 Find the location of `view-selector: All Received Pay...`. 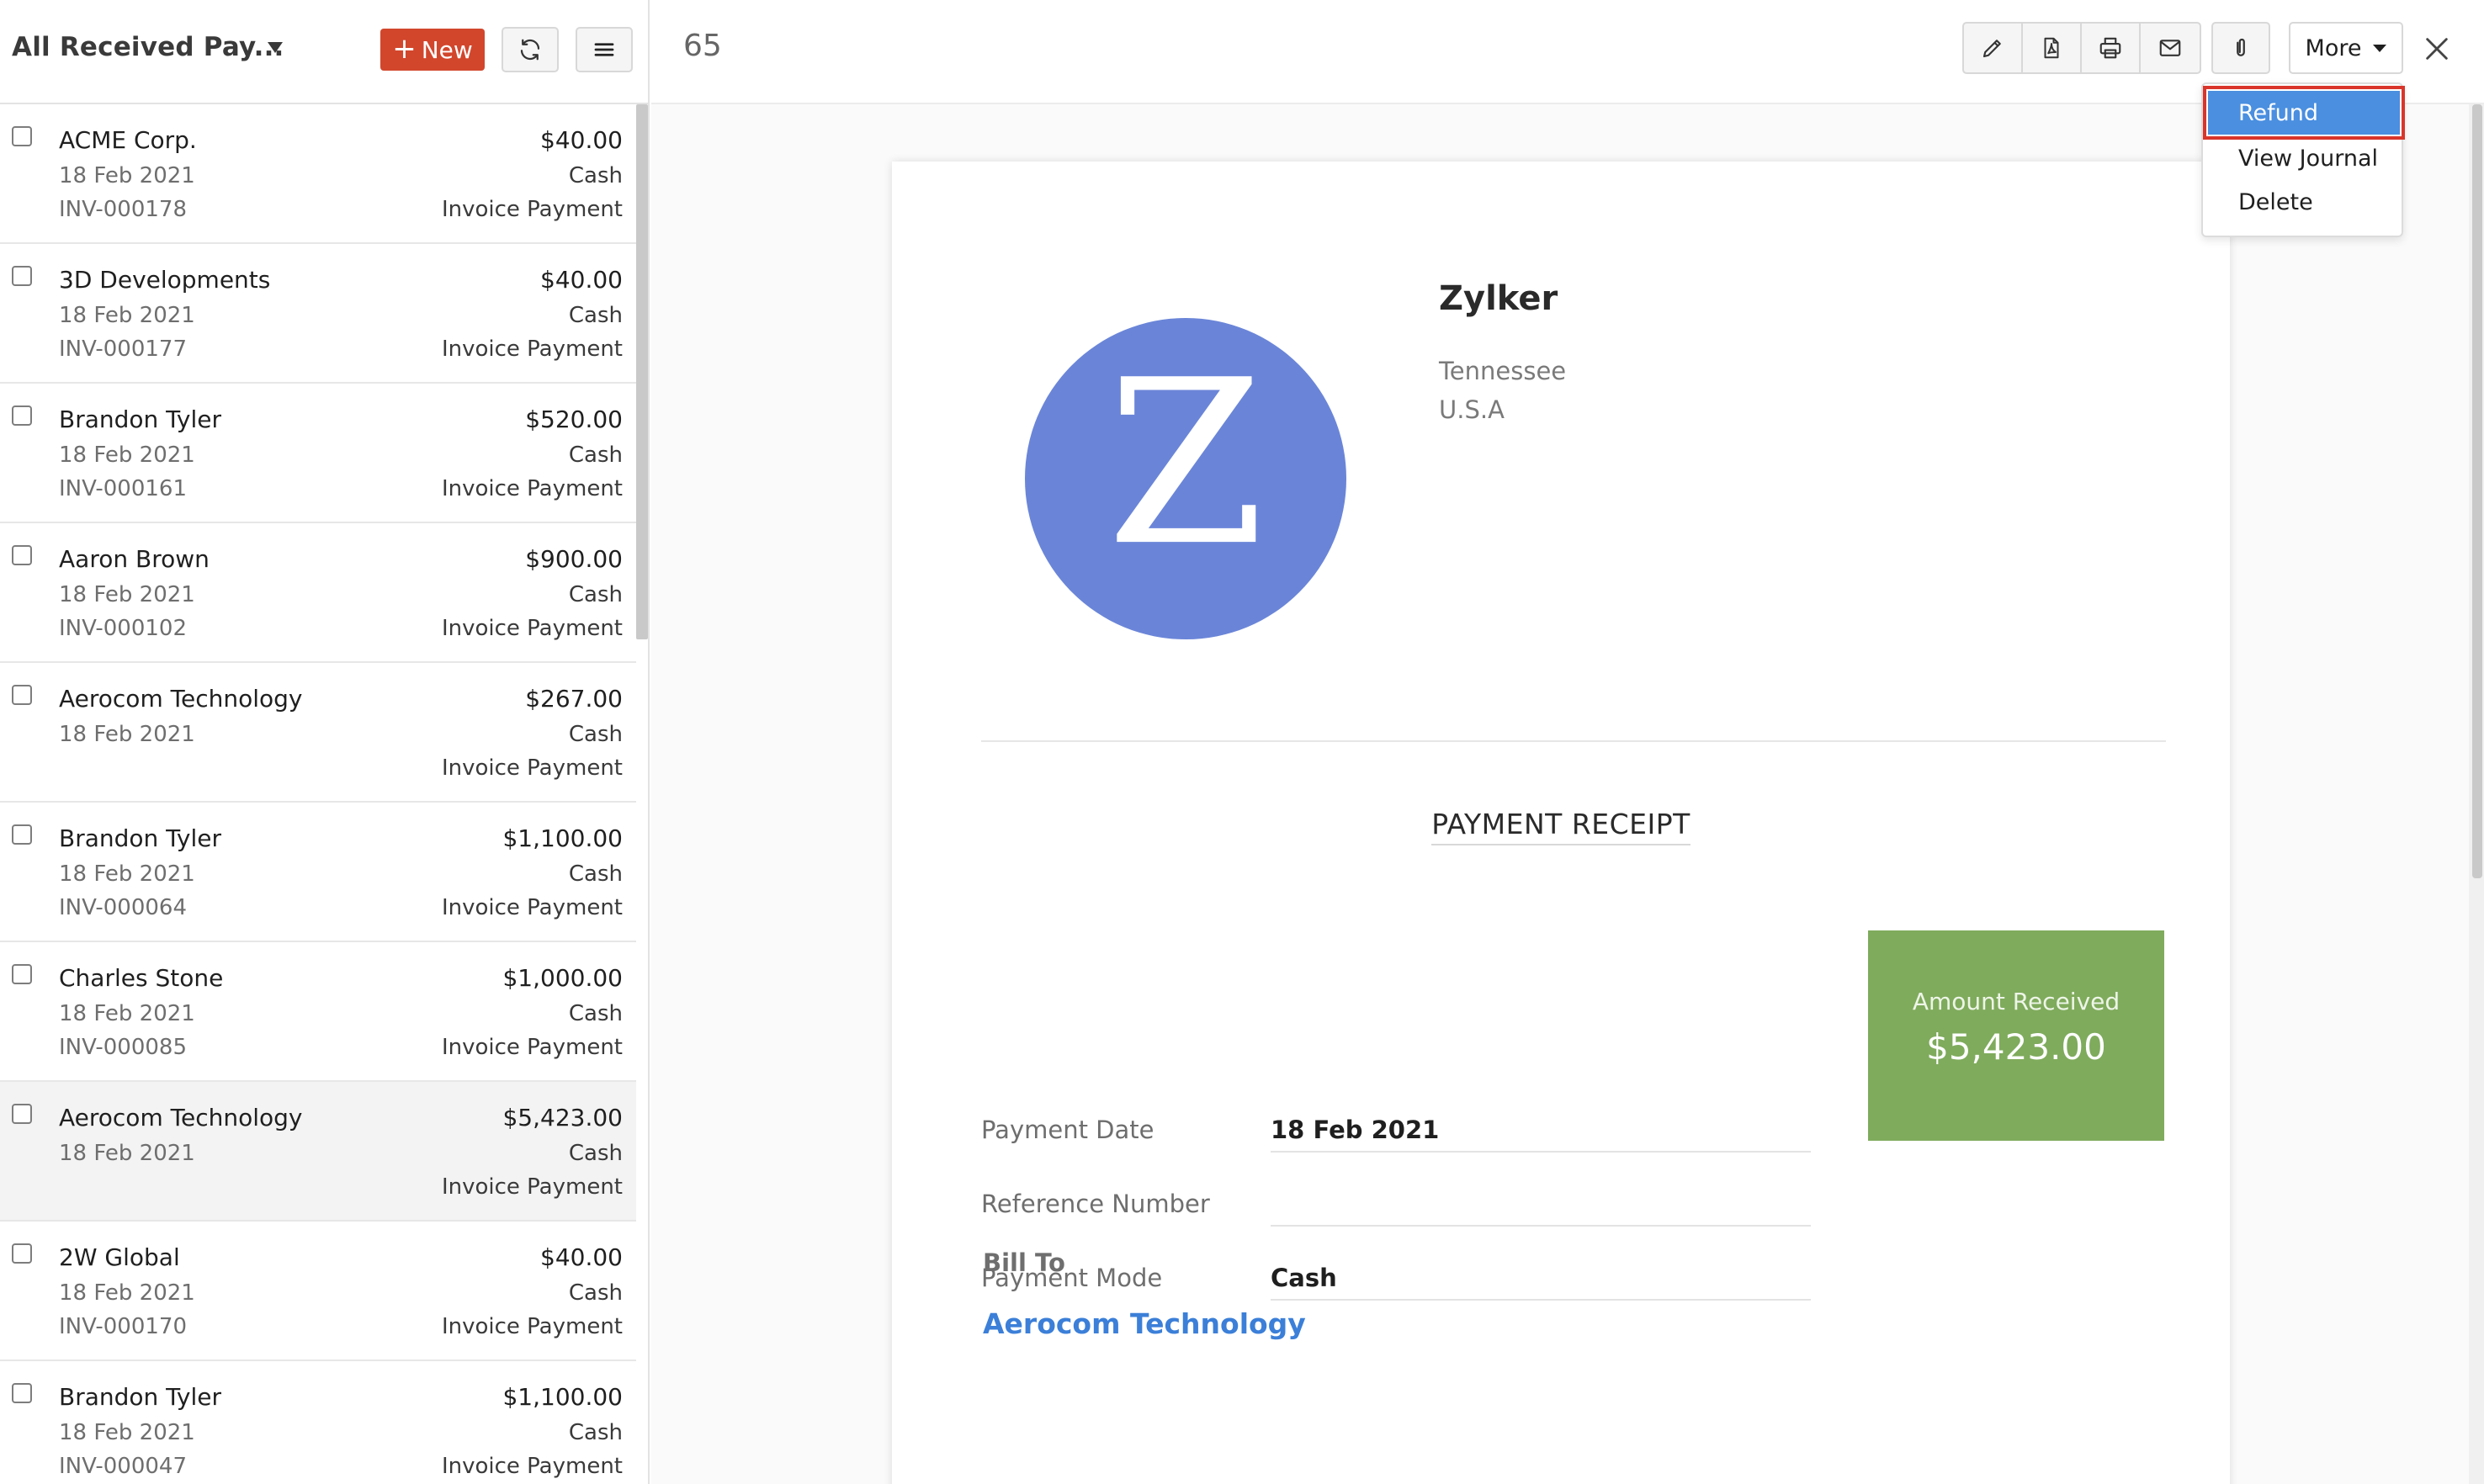

view-selector: All Received Pay... is located at coordinates (148, 47).